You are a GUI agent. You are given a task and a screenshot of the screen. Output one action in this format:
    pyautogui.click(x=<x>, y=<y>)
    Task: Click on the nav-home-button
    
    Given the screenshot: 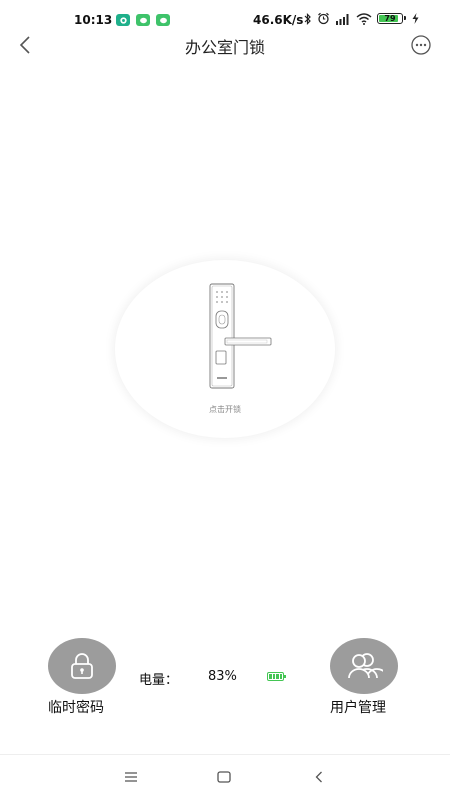 What is the action you would take?
    pyautogui.click(x=224, y=777)
    